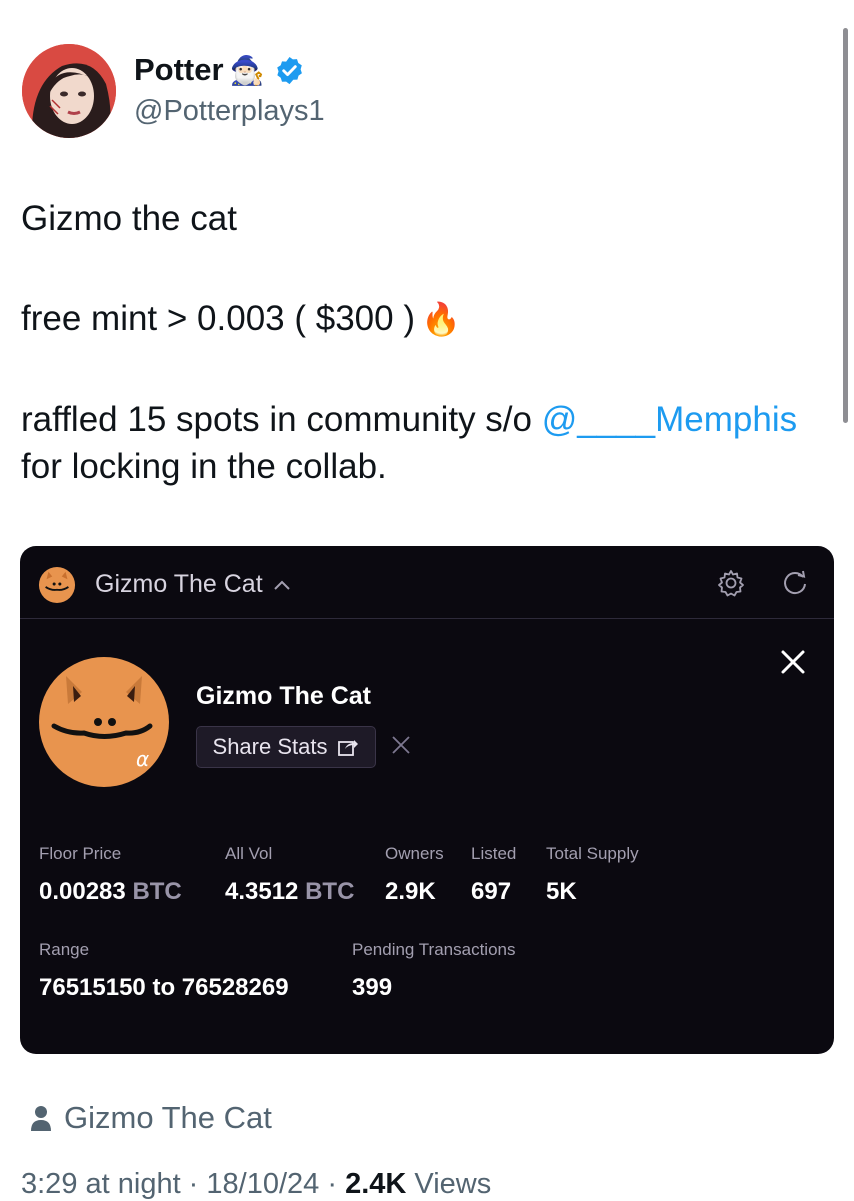 The width and height of the screenshot is (854, 1201). I want to click on wizard-emoji-icon: 🧙🏻‍♂️, so click(247, 70).